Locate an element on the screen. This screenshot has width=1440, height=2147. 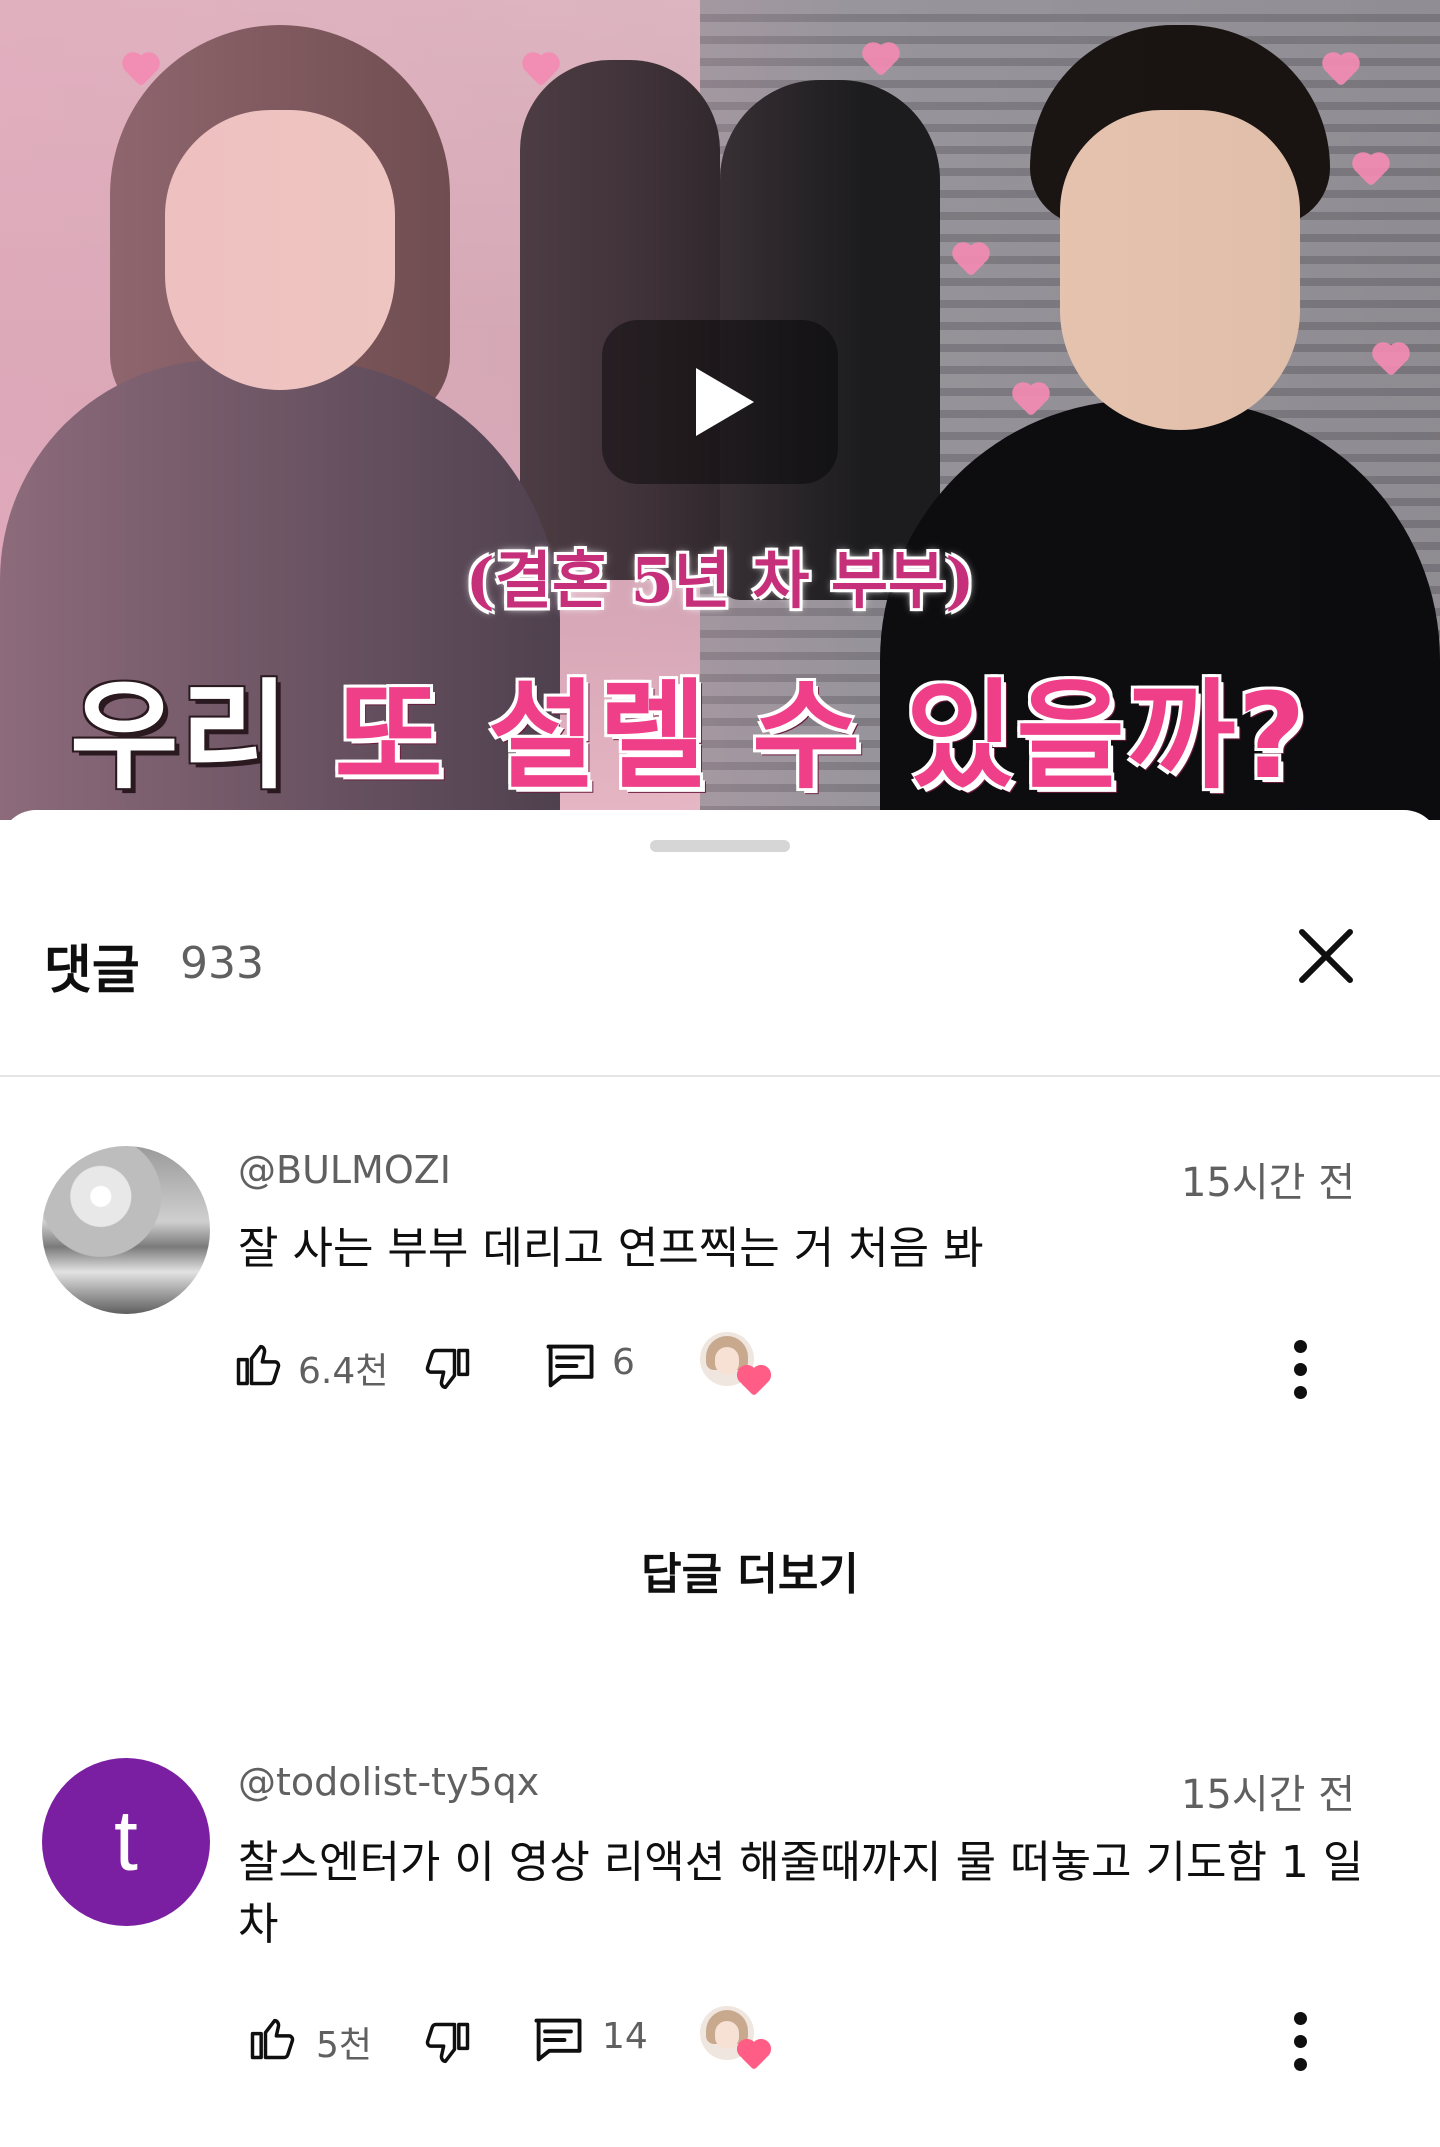
thumbnail-title-white: 우리 is located at coordinates (181, 736).